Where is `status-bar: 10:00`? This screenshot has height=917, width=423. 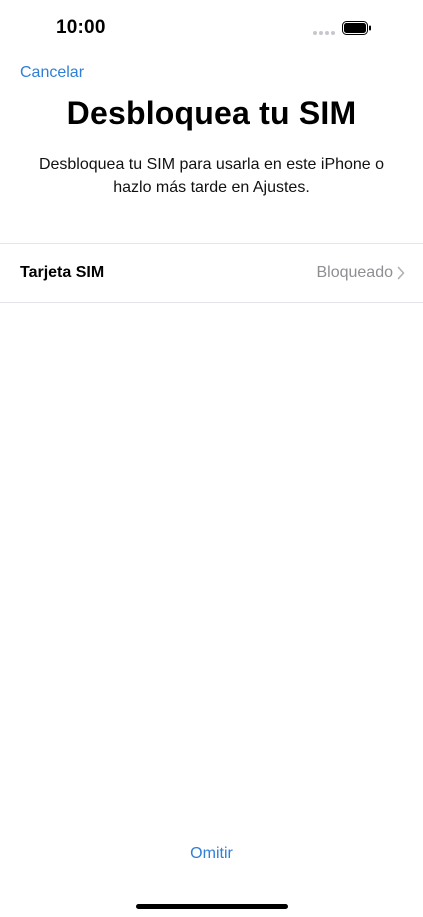 status-bar: 10:00 is located at coordinates (211, 28).